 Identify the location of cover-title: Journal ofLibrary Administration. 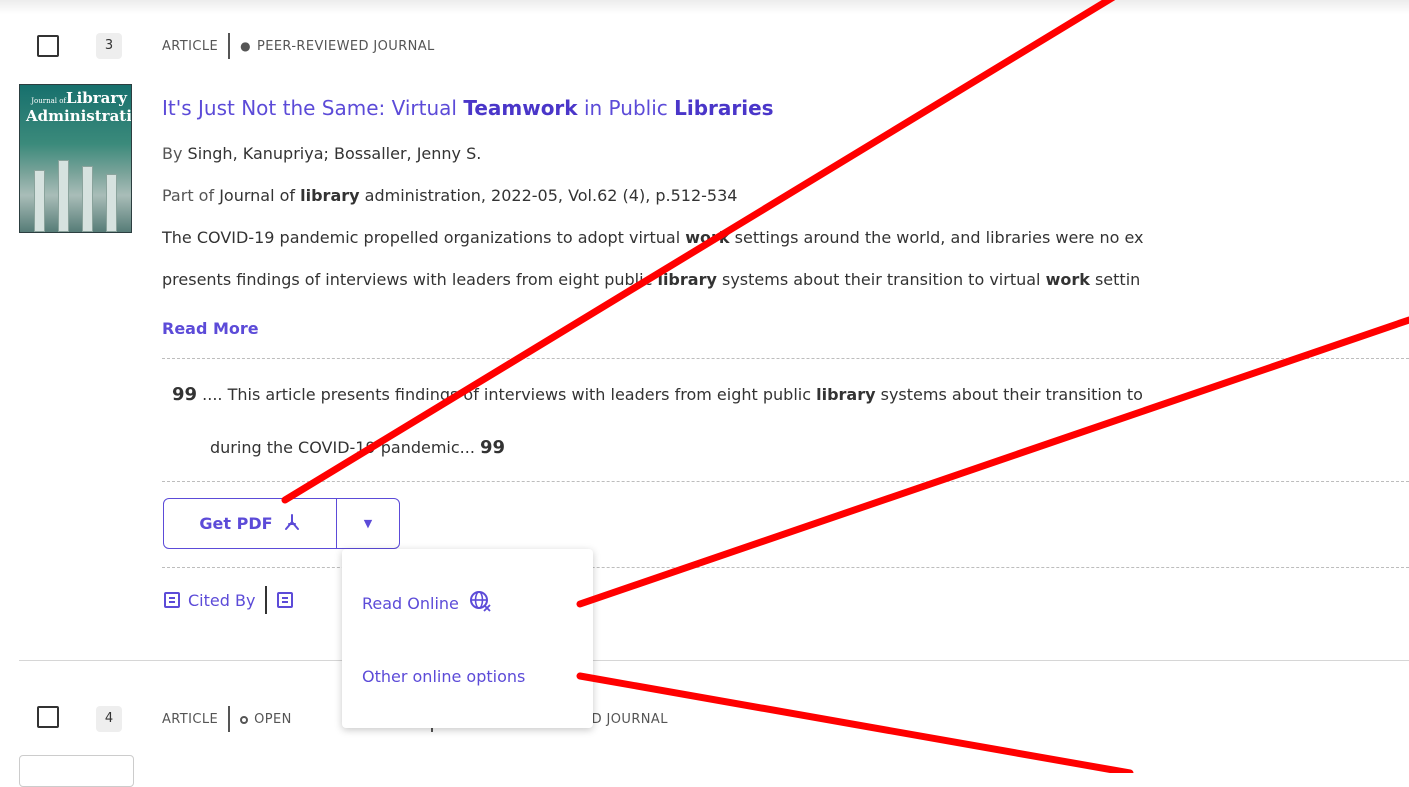
(79, 107).